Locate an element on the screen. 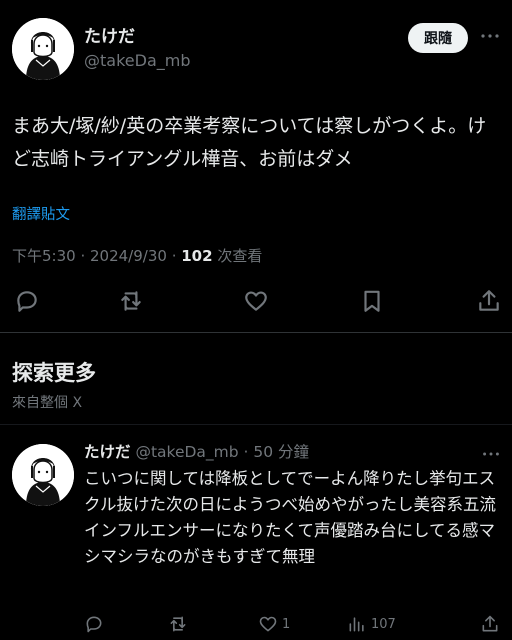 This screenshot has height=640, width=512. follow-button: 跟隨 is located at coordinates (438, 38).